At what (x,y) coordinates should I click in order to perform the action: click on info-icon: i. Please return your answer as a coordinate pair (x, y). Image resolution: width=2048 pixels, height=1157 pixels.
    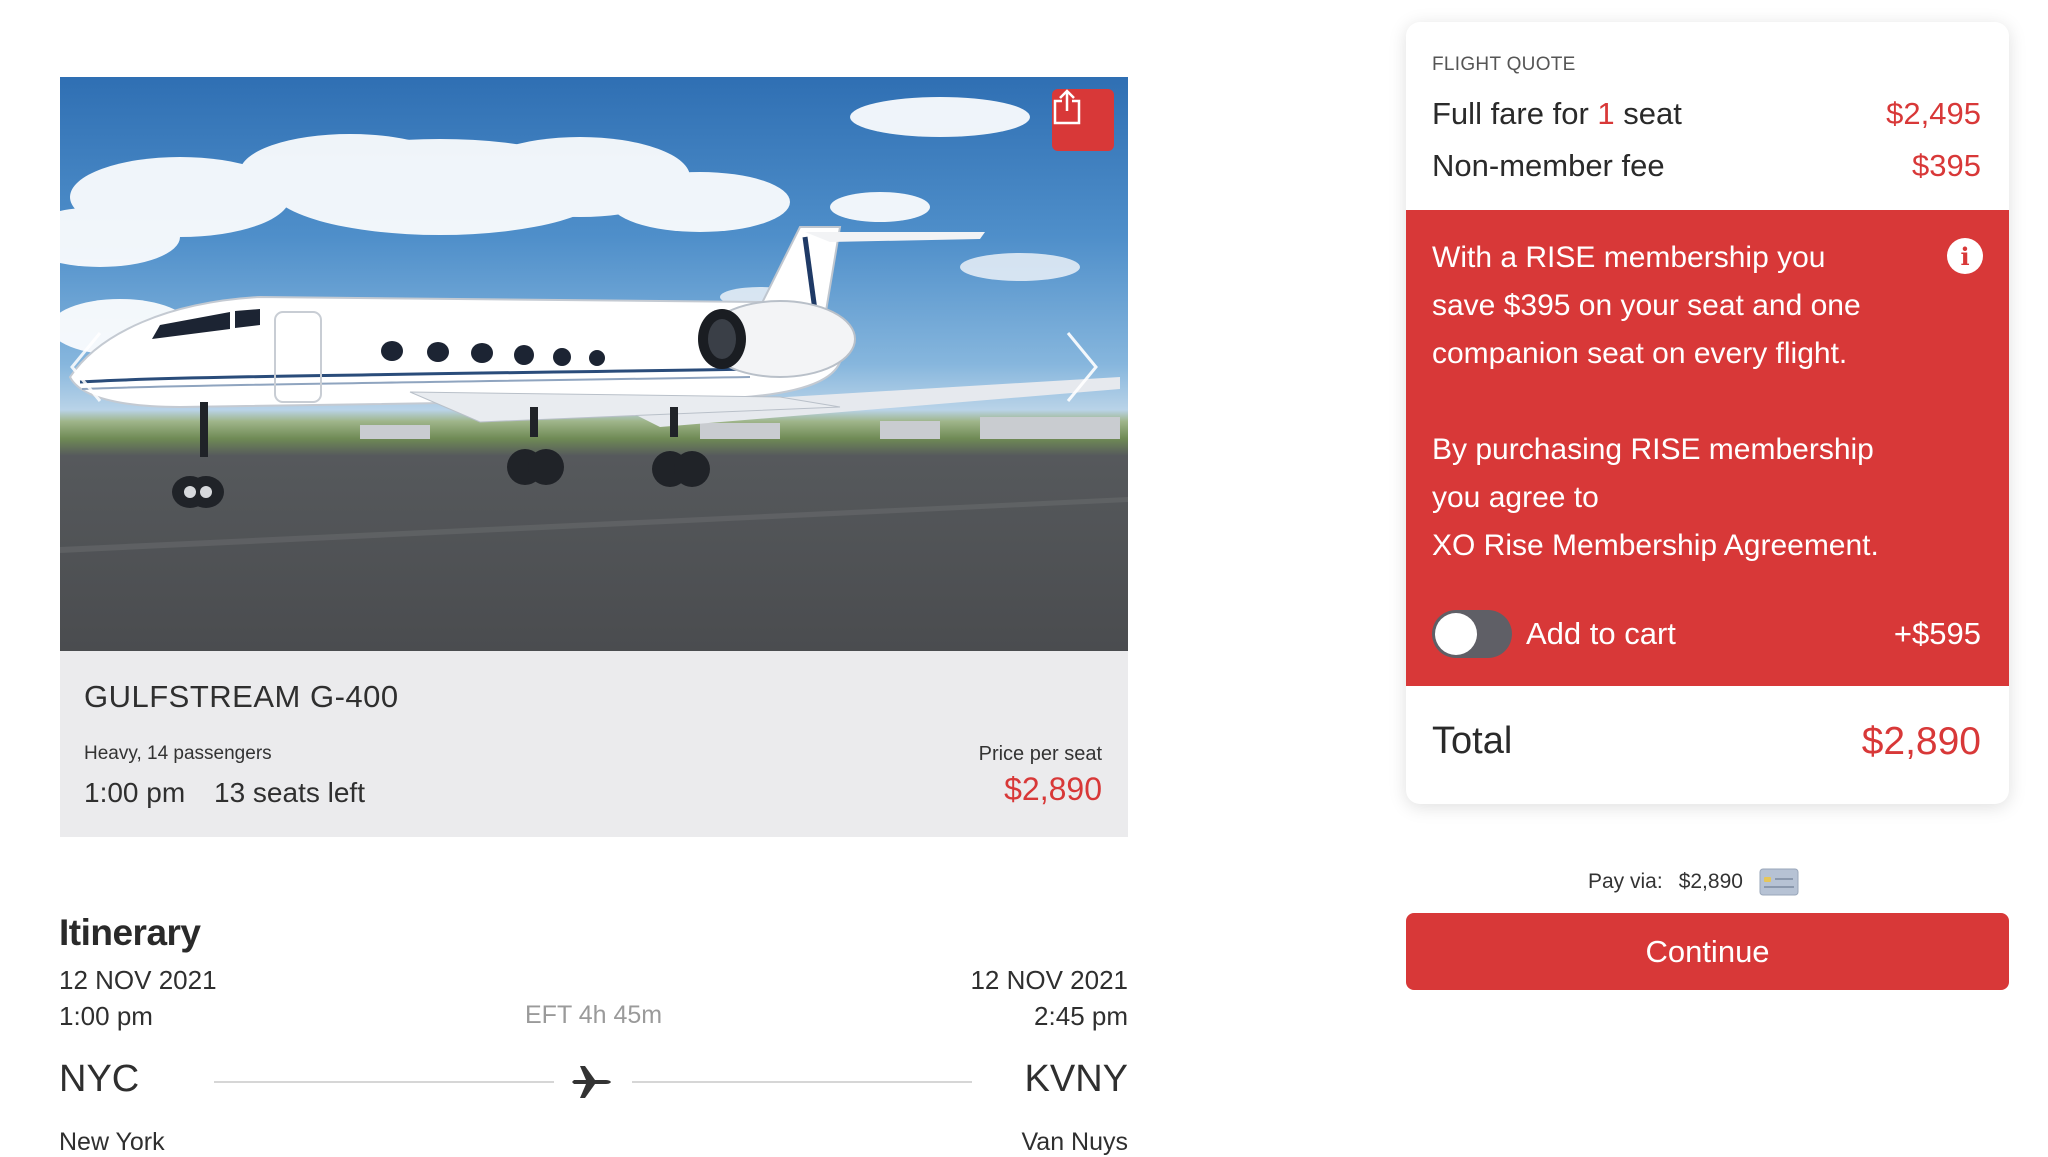
    Looking at the image, I should click on (1965, 256).